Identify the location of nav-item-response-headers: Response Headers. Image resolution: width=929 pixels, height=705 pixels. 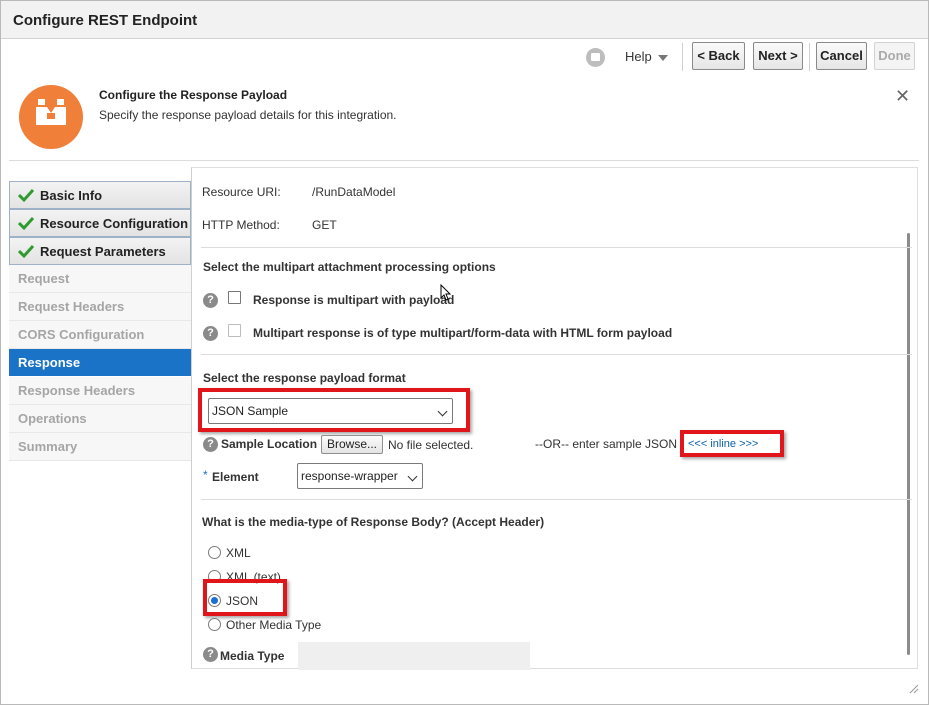
(100, 391).